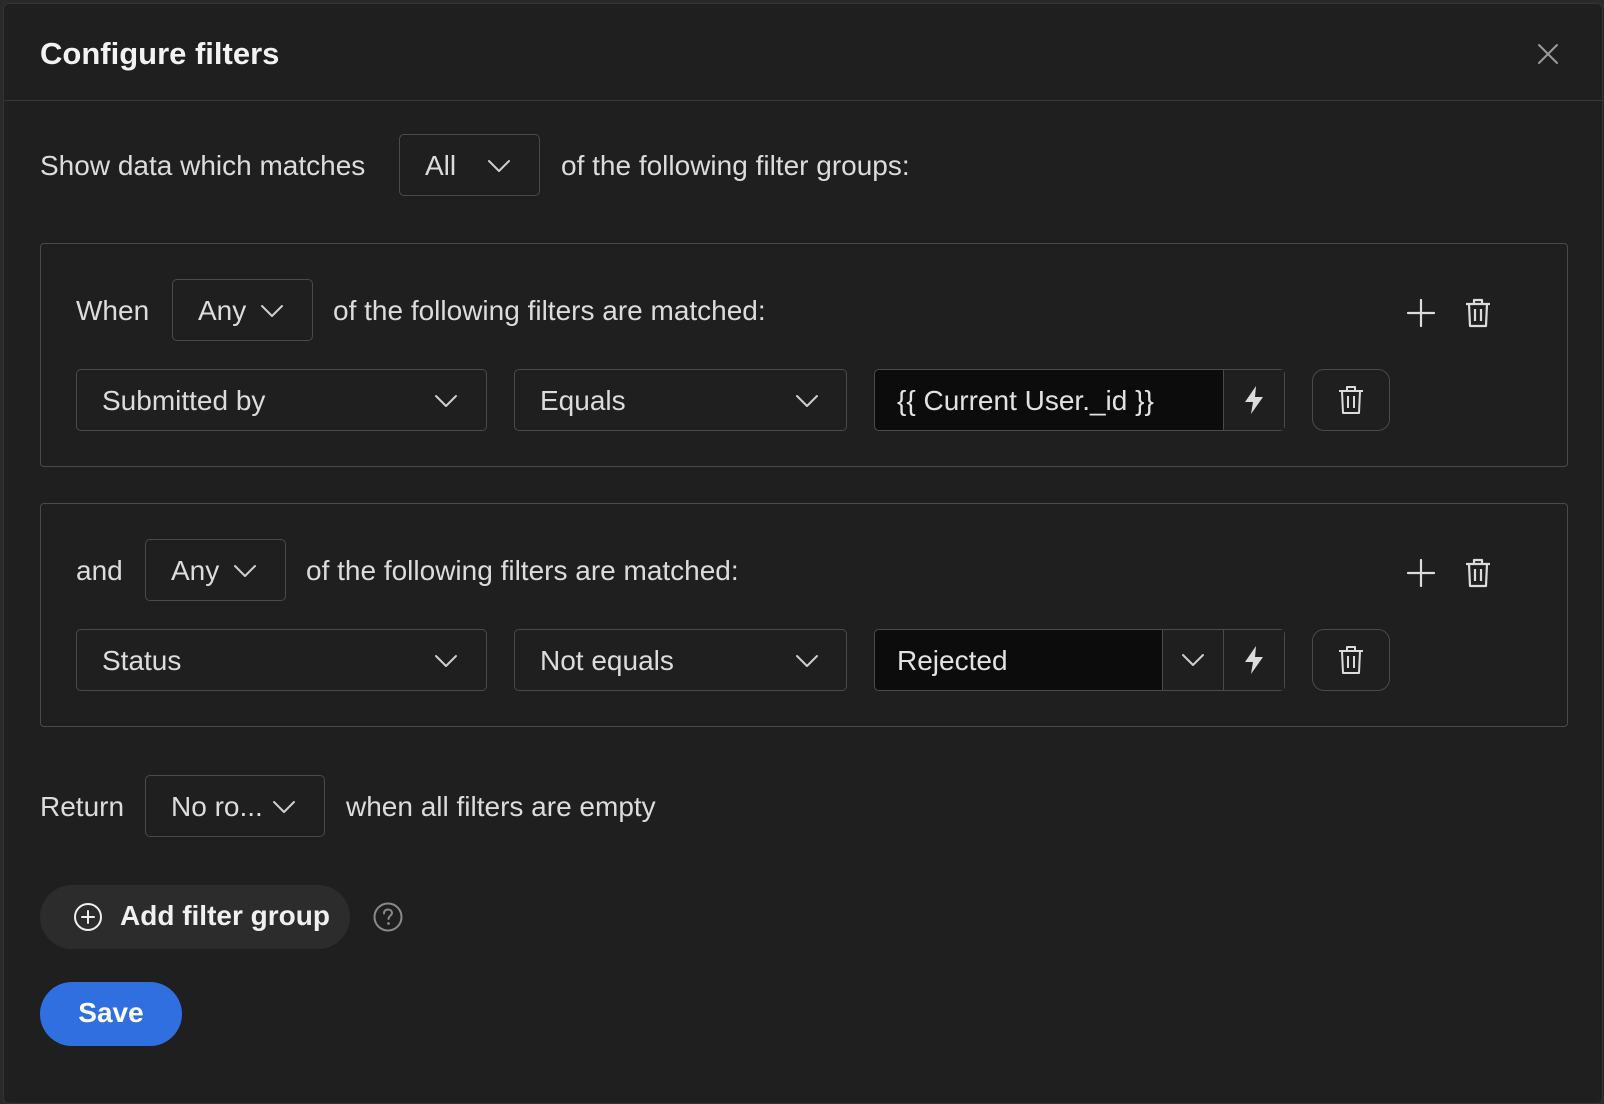 Image resolution: width=1604 pixels, height=1104 pixels. I want to click on group-1-dynamic-value-button, so click(1253, 400).